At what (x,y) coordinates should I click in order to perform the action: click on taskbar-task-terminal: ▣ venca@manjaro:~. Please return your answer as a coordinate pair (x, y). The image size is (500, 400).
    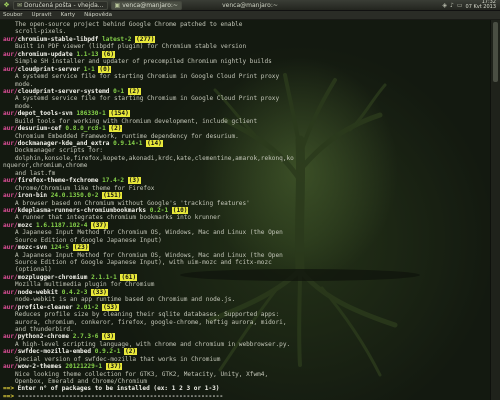
    Looking at the image, I should click on (146, 5).